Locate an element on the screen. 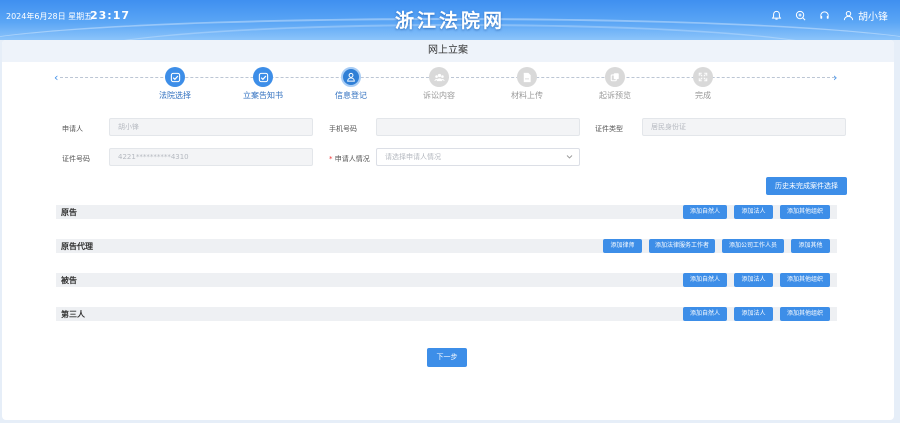 The height and width of the screenshot is (423, 900). step-notice: 立案告知书 is located at coordinates (263, 84).